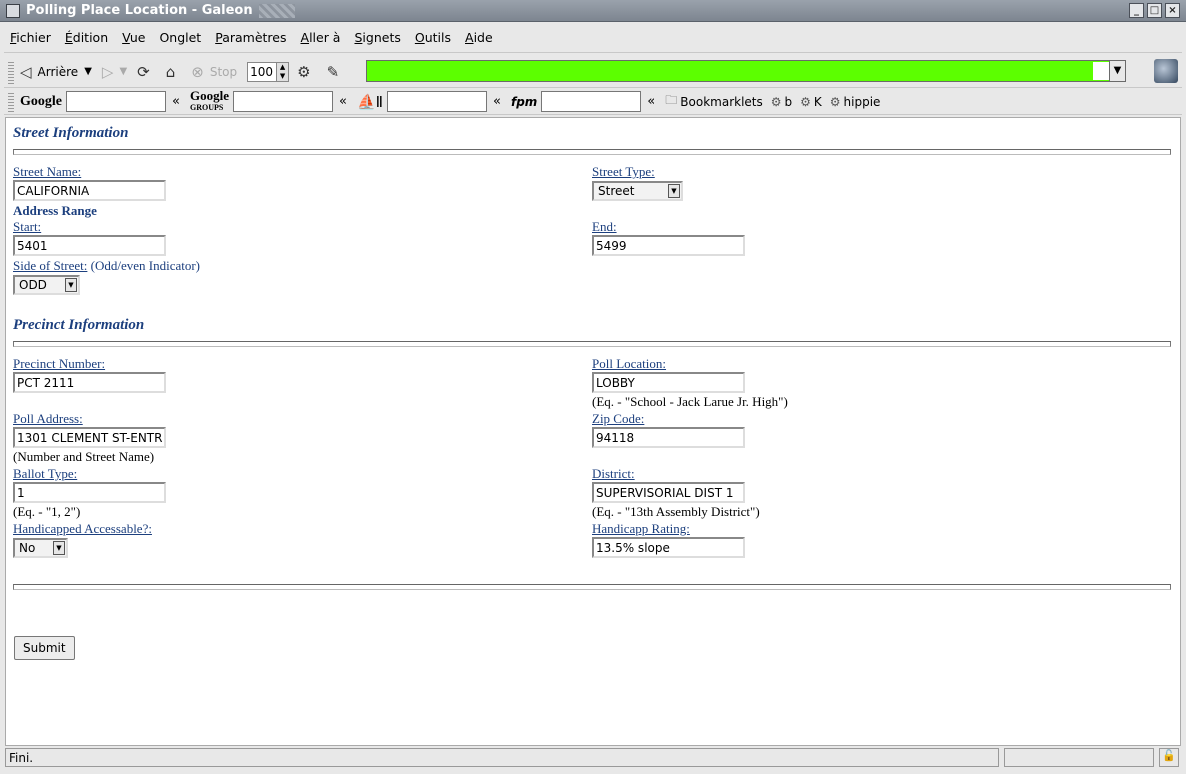 Image resolution: width=1186 pixels, height=774 pixels. I want to click on navigation-toolbar: ◁ Arrière ▼ ▷ ▼ ⟳ ⌂ ⊗ Stop 100 ▲ ▼ ⚙ ✎ ▼, so click(593, 72).